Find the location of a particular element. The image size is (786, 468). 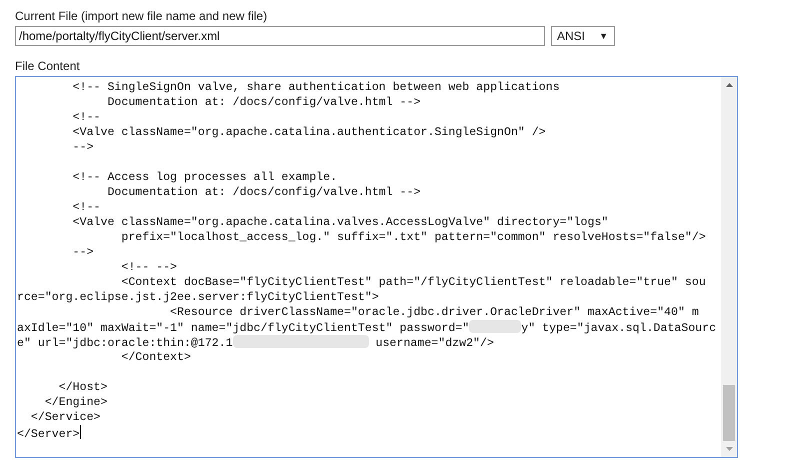

code-line: prefix="localhost_access_log." suffix=".txt" pattern="common" resolveHosts="false"/> is located at coordinates (413, 237).